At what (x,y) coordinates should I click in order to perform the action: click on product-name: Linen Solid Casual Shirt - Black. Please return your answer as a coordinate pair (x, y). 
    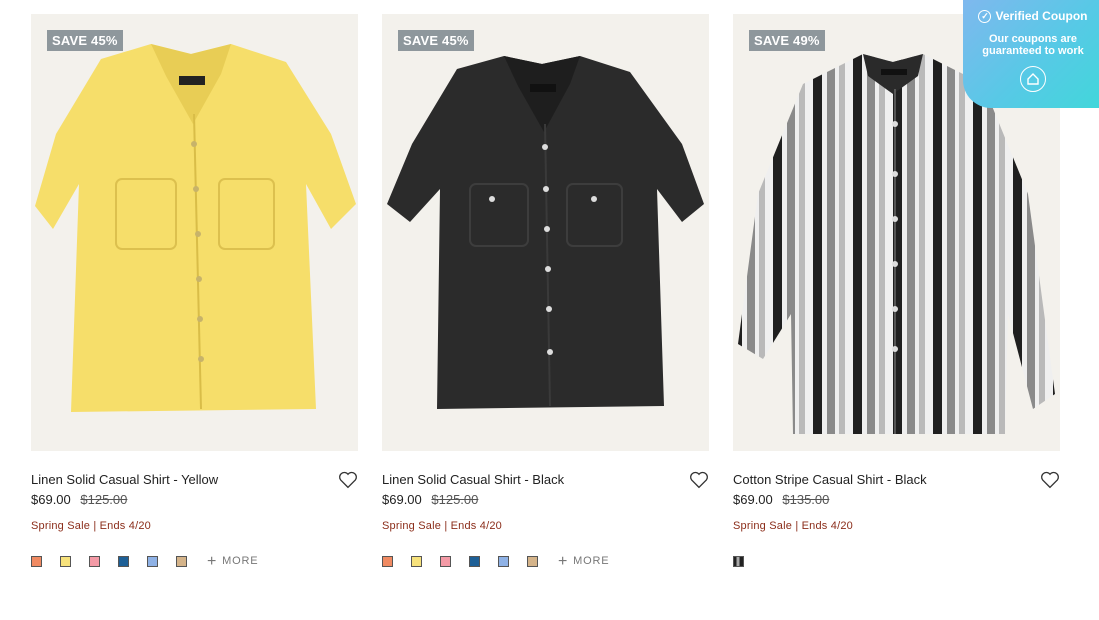
    Looking at the image, I should click on (545, 480).